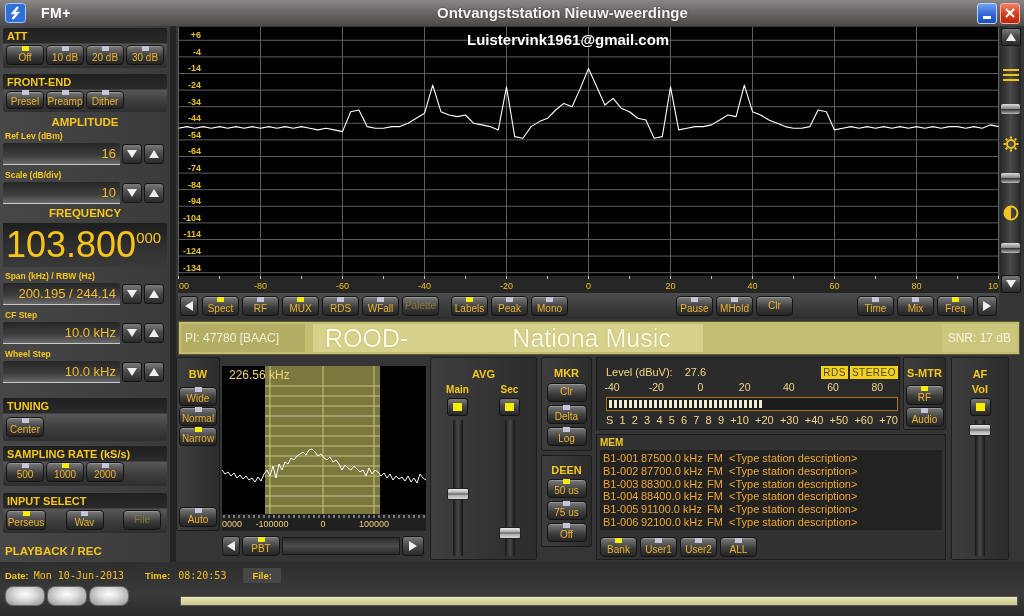 The height and width of the screenshot is (616, 1024). What do you see at coordinates (566, 436) in the screenshot?
I see `marker-button: Log` at bounding box center [566, 436].